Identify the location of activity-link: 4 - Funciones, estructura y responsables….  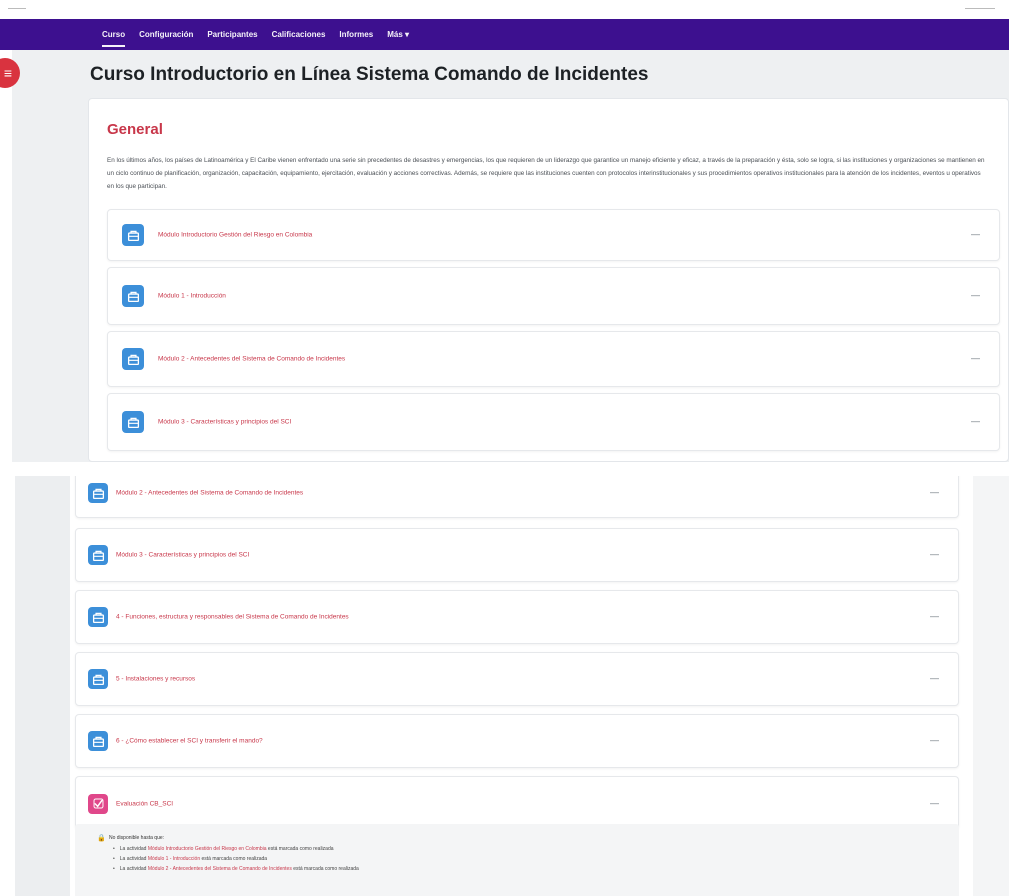
(232, 617).